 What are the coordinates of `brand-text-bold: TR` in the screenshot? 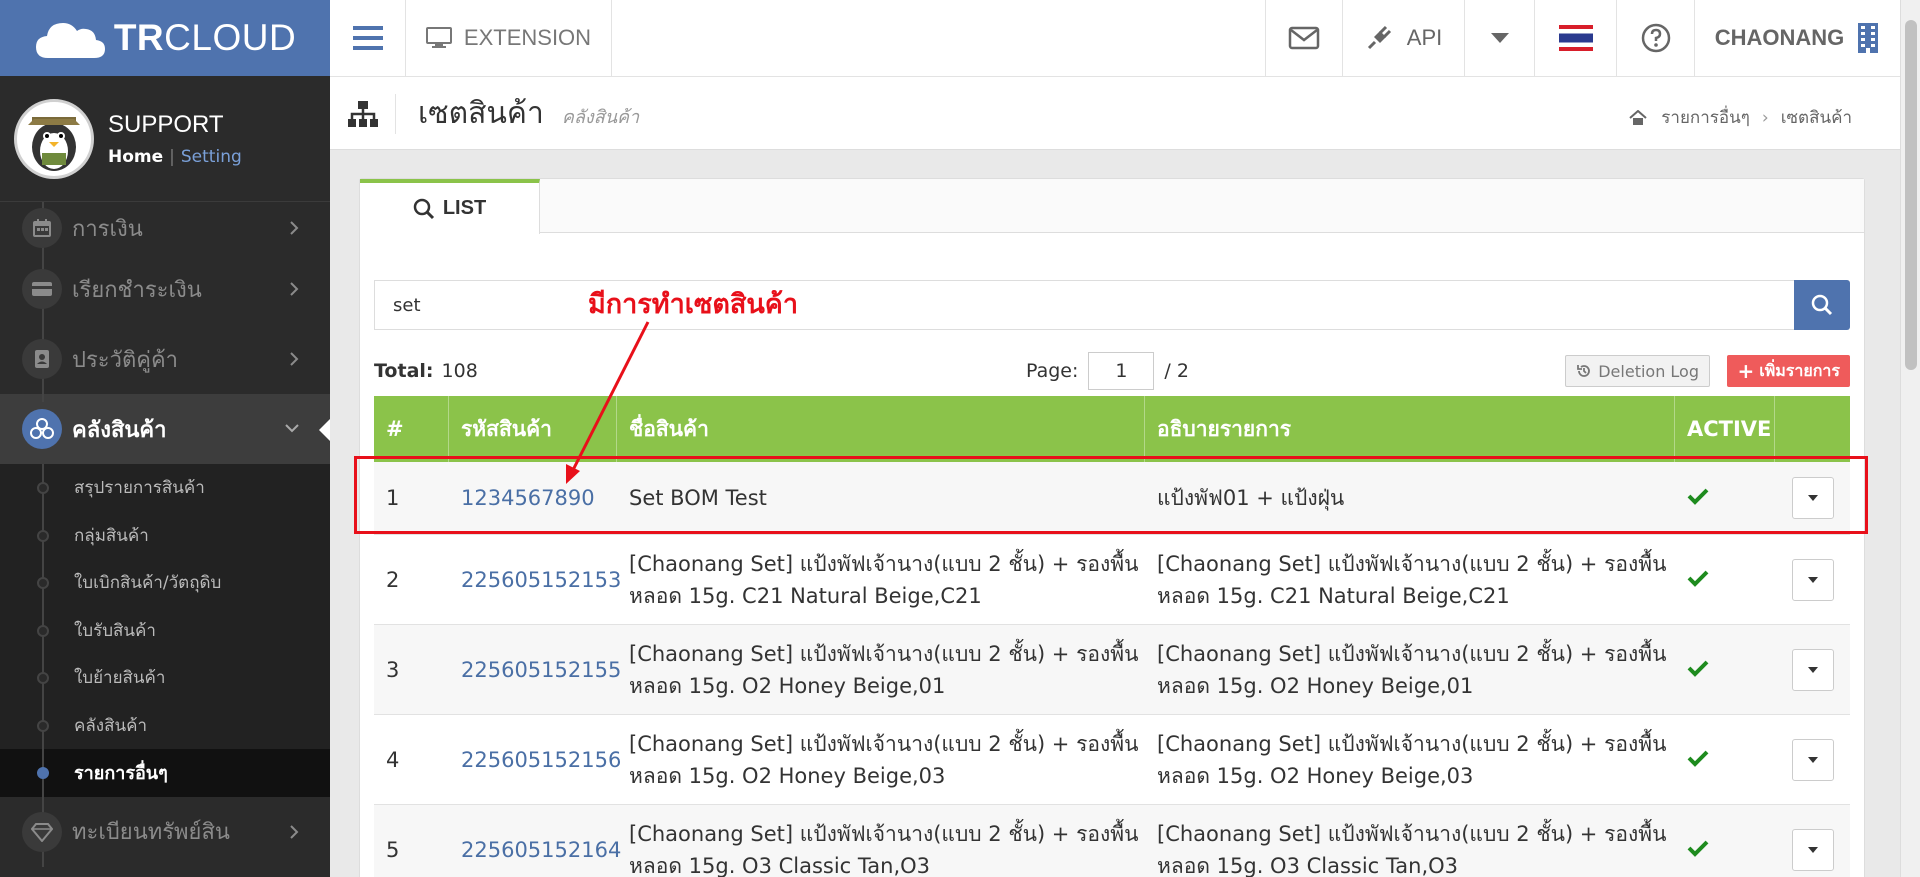 It's located at (139, 37).